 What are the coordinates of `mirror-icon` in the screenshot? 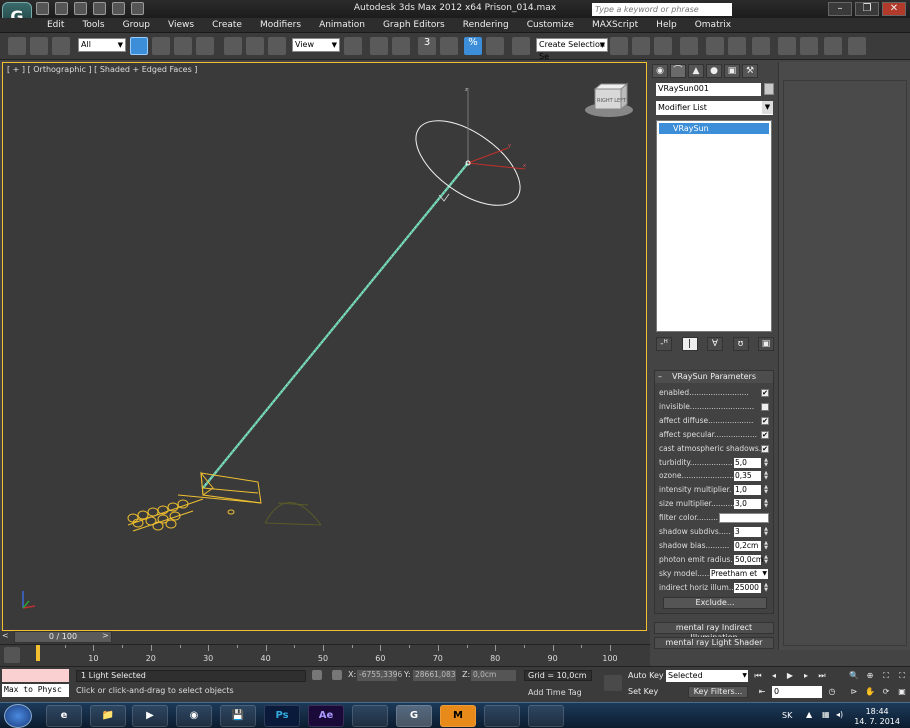 It's located at (619, 46).